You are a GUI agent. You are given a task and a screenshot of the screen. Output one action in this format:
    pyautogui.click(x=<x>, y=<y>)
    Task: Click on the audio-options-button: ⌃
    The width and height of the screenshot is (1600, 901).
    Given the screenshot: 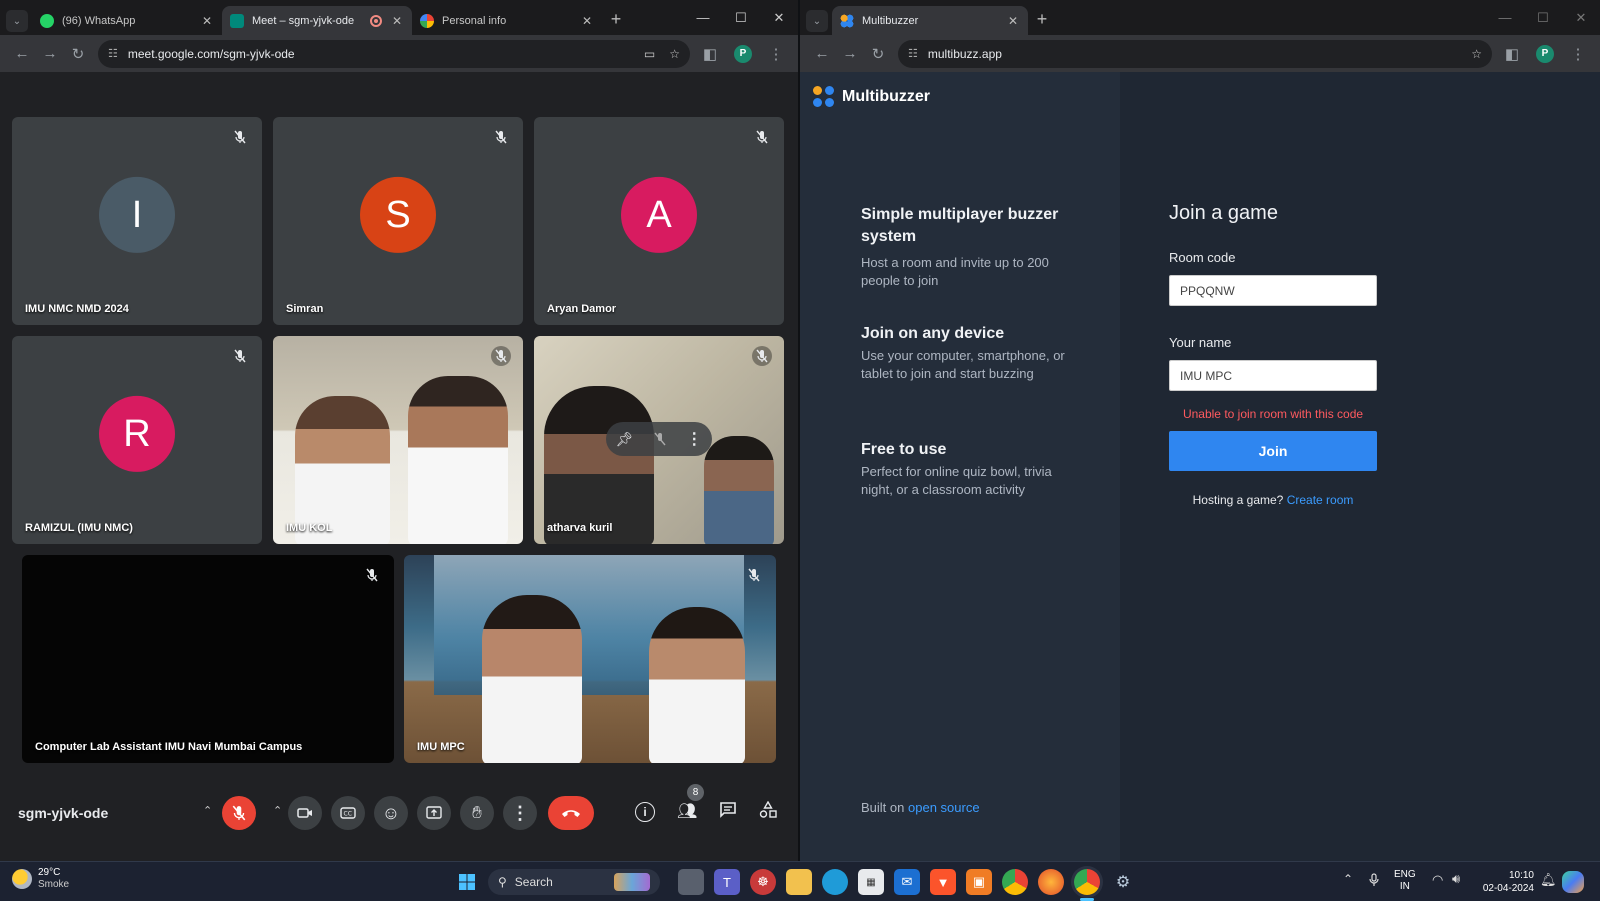 What is the action you would take?
    pyautogui.click(x=207, y=810)
    